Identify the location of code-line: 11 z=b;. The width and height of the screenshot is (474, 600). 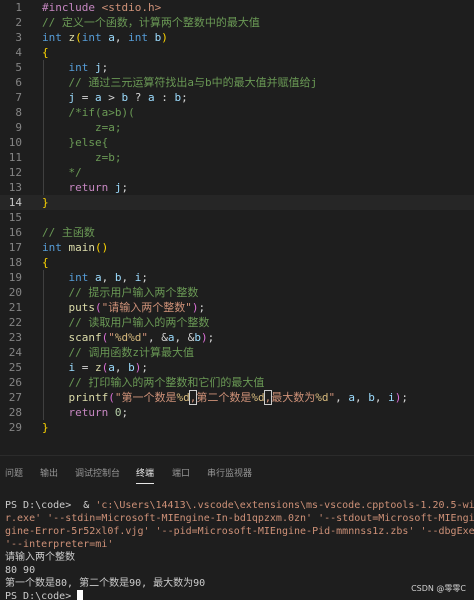
(237, 157).